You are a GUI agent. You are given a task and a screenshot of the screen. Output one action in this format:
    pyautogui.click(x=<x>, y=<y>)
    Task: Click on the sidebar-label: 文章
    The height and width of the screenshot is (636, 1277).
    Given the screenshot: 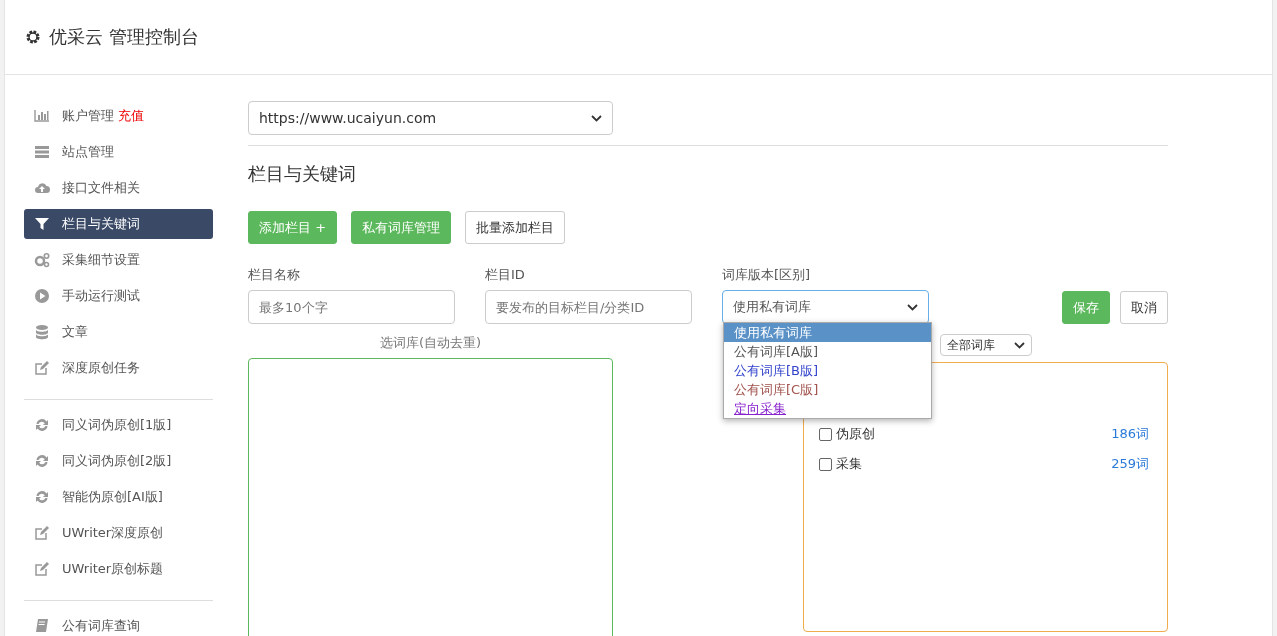 What is the action you would take?
    pyautogui.click(x=75, y=332)
    